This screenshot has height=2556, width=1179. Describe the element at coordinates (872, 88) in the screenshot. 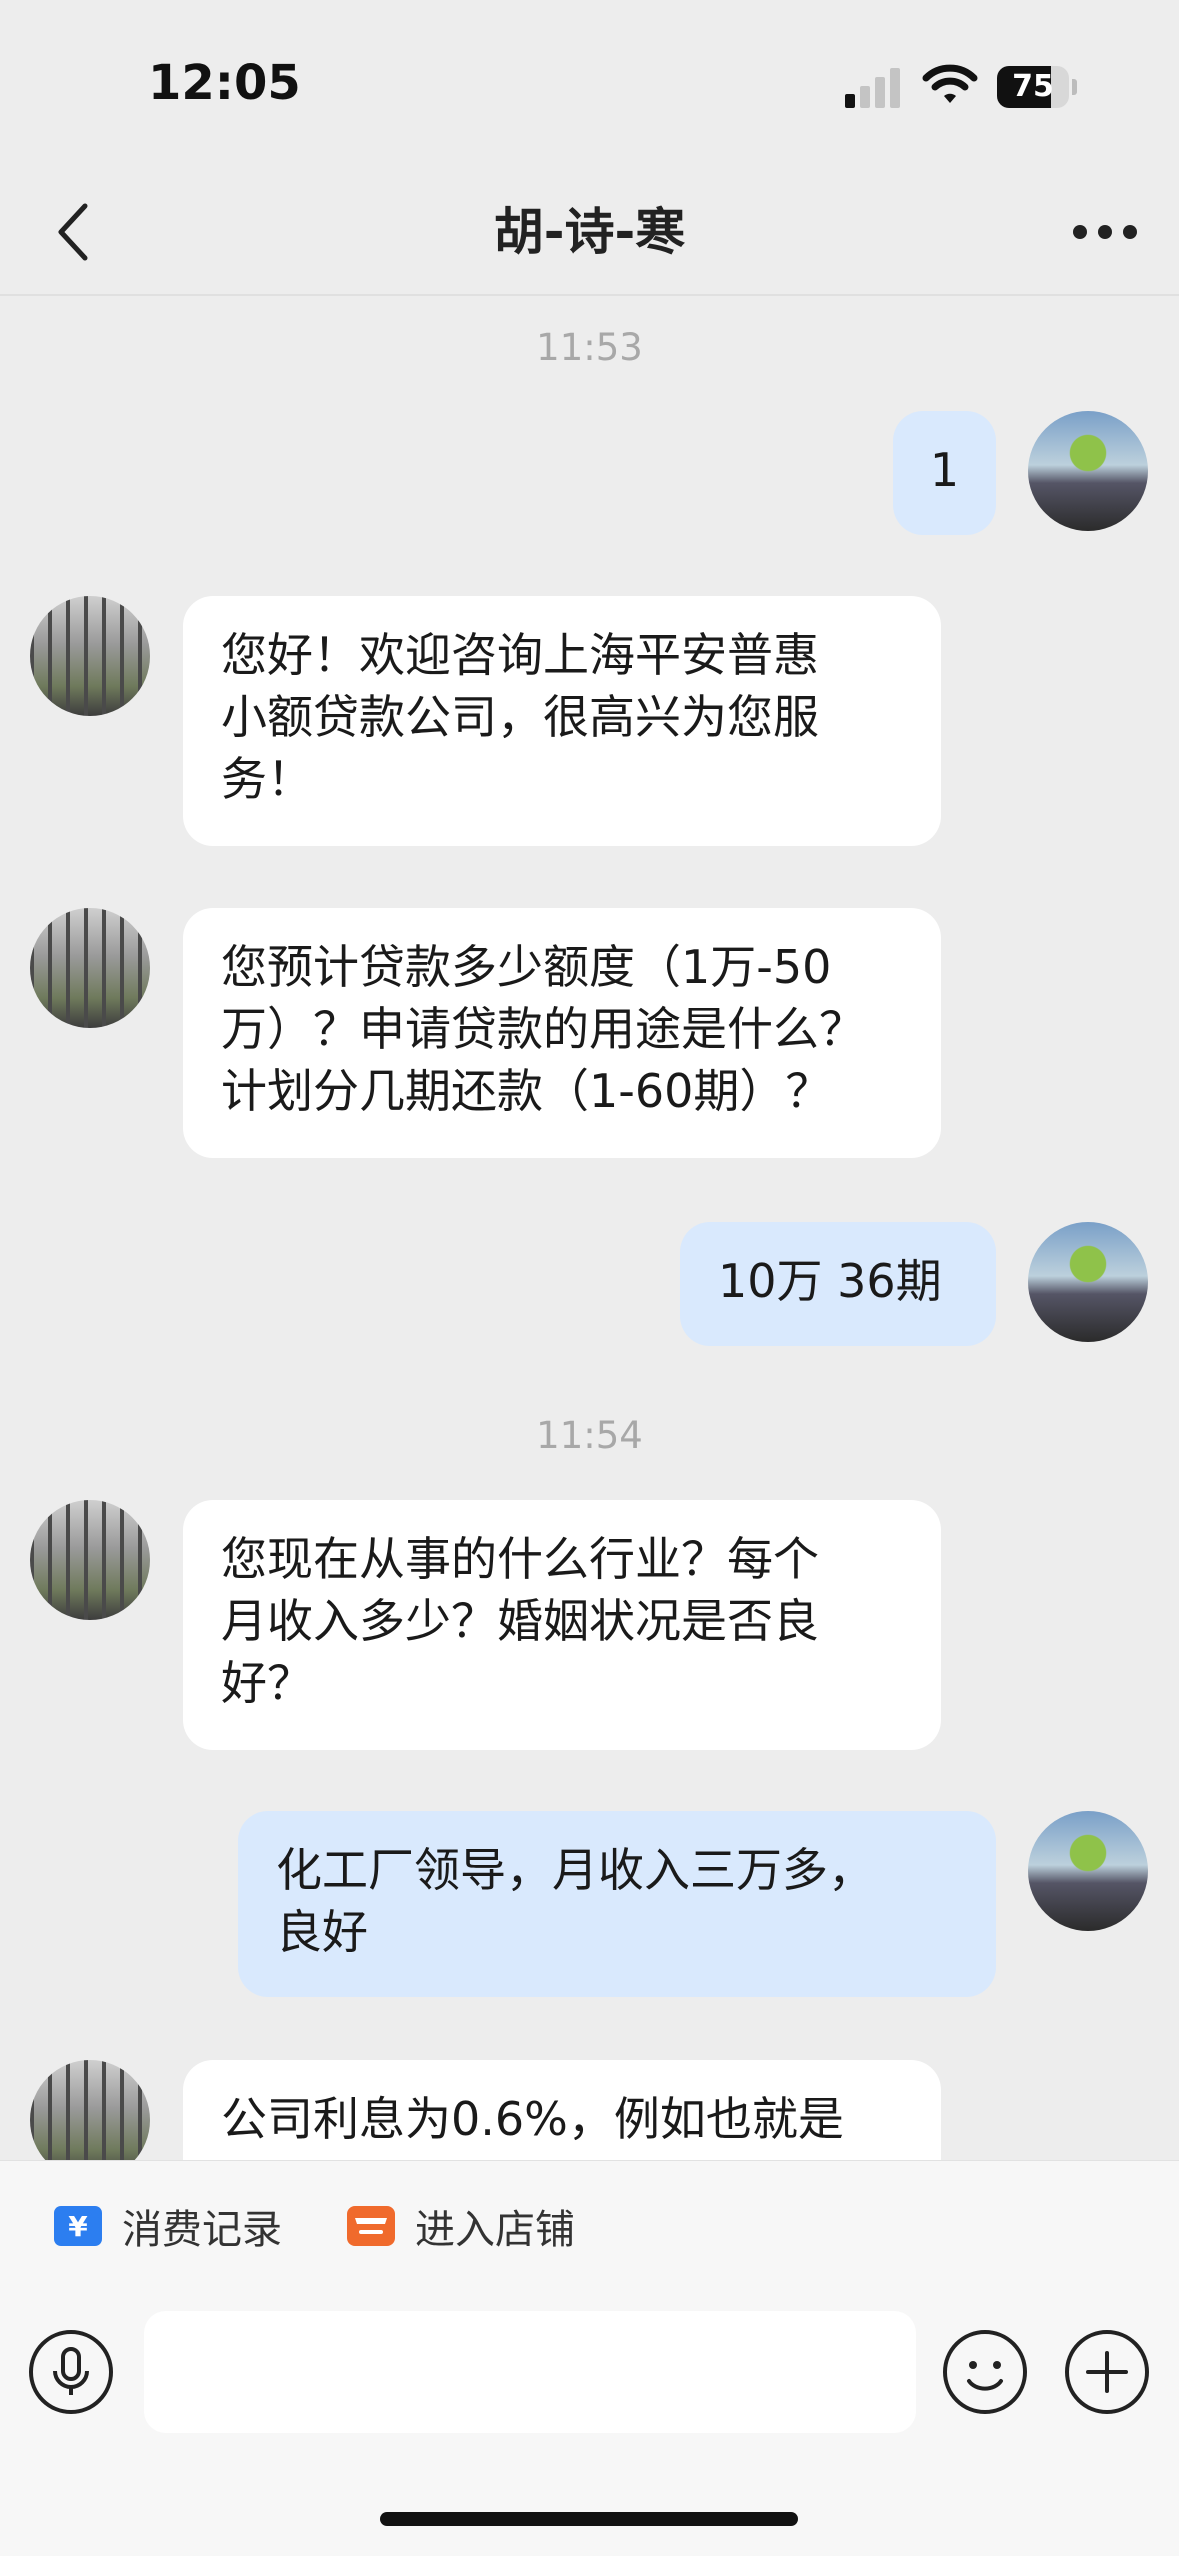

I see `cellular-signal-icon` at that location.